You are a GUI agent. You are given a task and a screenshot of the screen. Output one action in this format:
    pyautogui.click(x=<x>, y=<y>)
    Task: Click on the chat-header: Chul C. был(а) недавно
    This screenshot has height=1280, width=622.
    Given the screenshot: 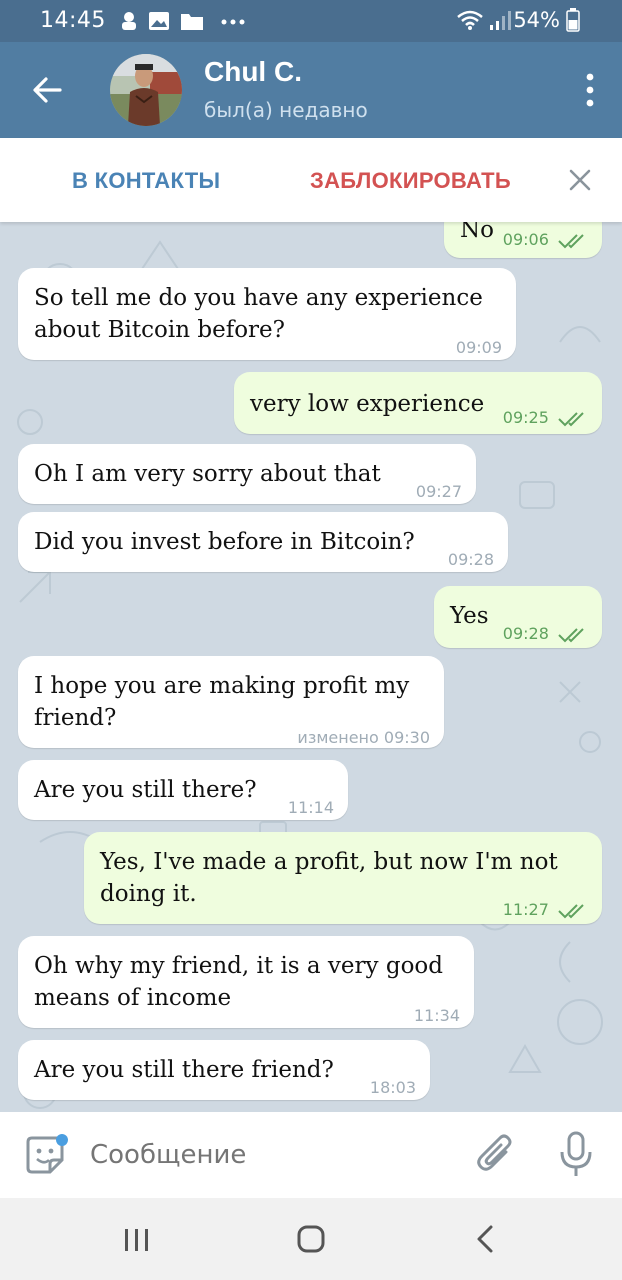 What is the action you would take?
    pyautogui.click(x=311, y=90)
    